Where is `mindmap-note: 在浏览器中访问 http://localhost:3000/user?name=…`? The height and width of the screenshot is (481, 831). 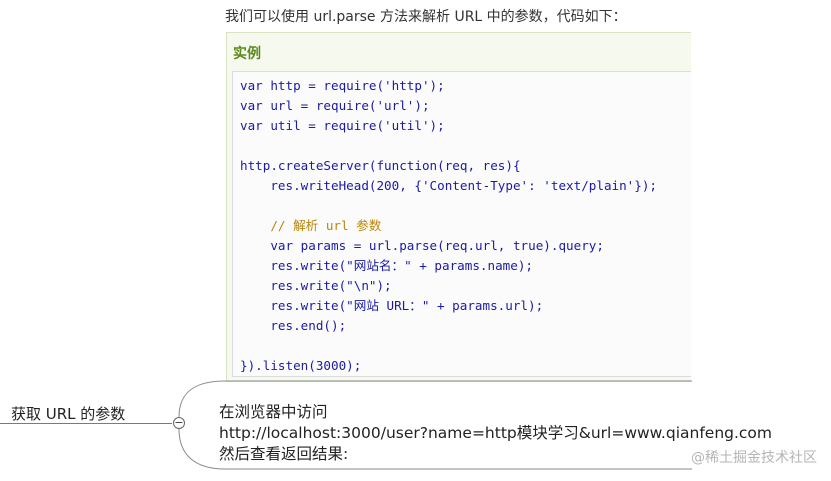 mindmap-note: 在浏览器中访问 http://localhost:3000/user?name=… is located at coordinates (495, 433).